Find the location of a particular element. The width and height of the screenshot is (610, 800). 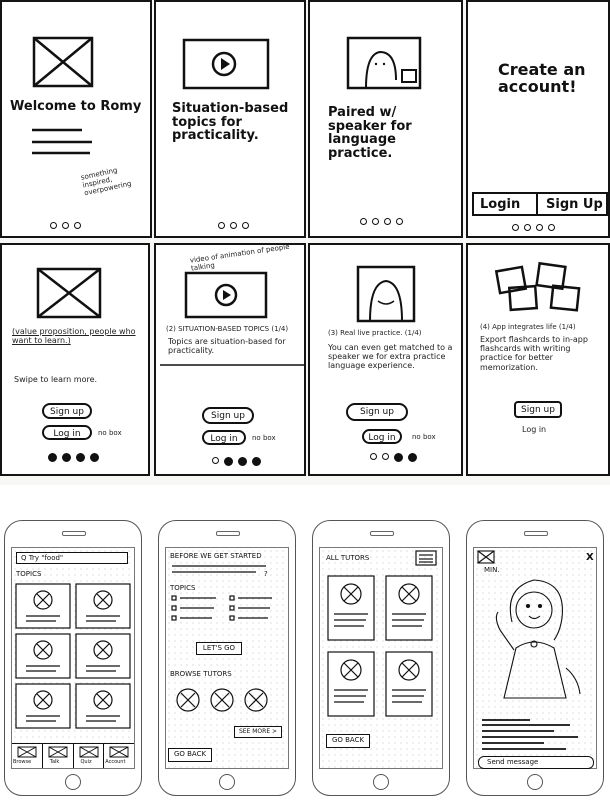

signup-button: Sign Up is located at coordinates (574, 205).